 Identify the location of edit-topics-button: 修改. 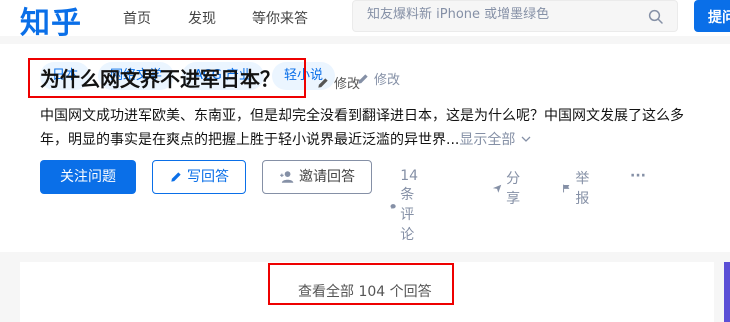
(378, 78).